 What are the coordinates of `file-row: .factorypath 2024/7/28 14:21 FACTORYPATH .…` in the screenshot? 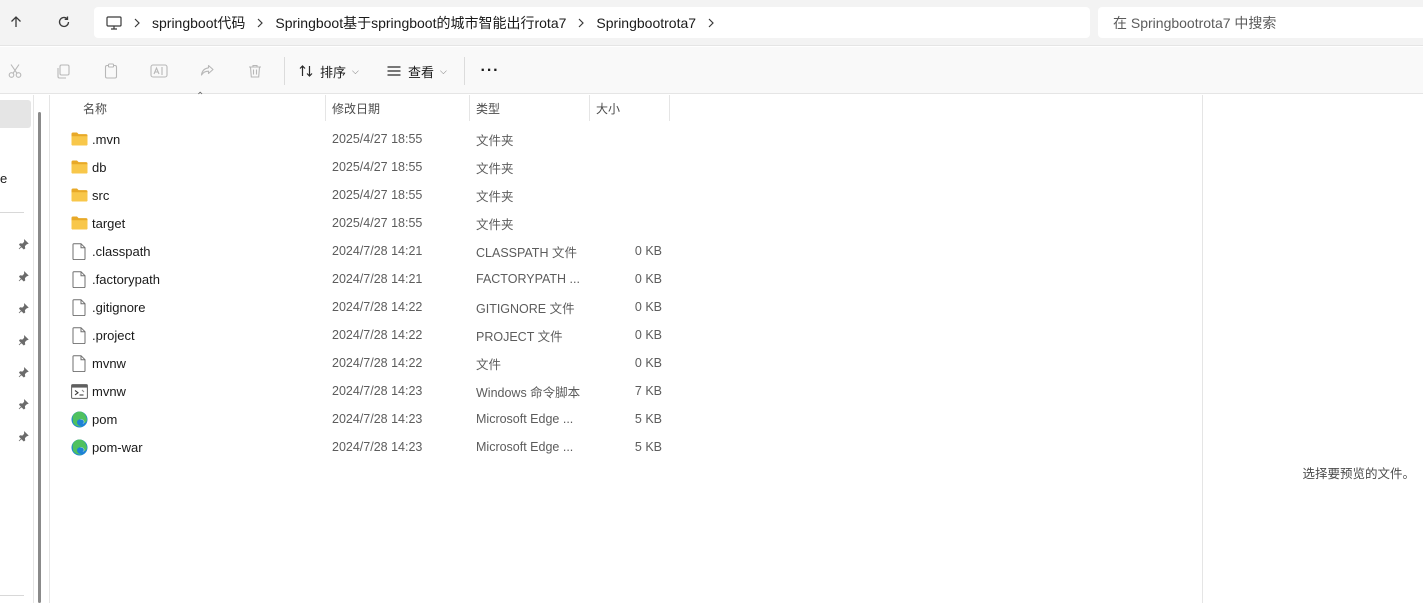 It's located at (626, 279).